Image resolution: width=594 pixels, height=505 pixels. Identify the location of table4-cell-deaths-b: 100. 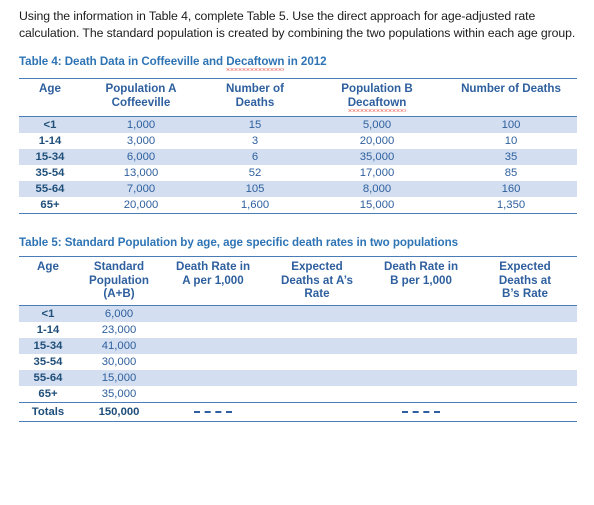
(511, 124).